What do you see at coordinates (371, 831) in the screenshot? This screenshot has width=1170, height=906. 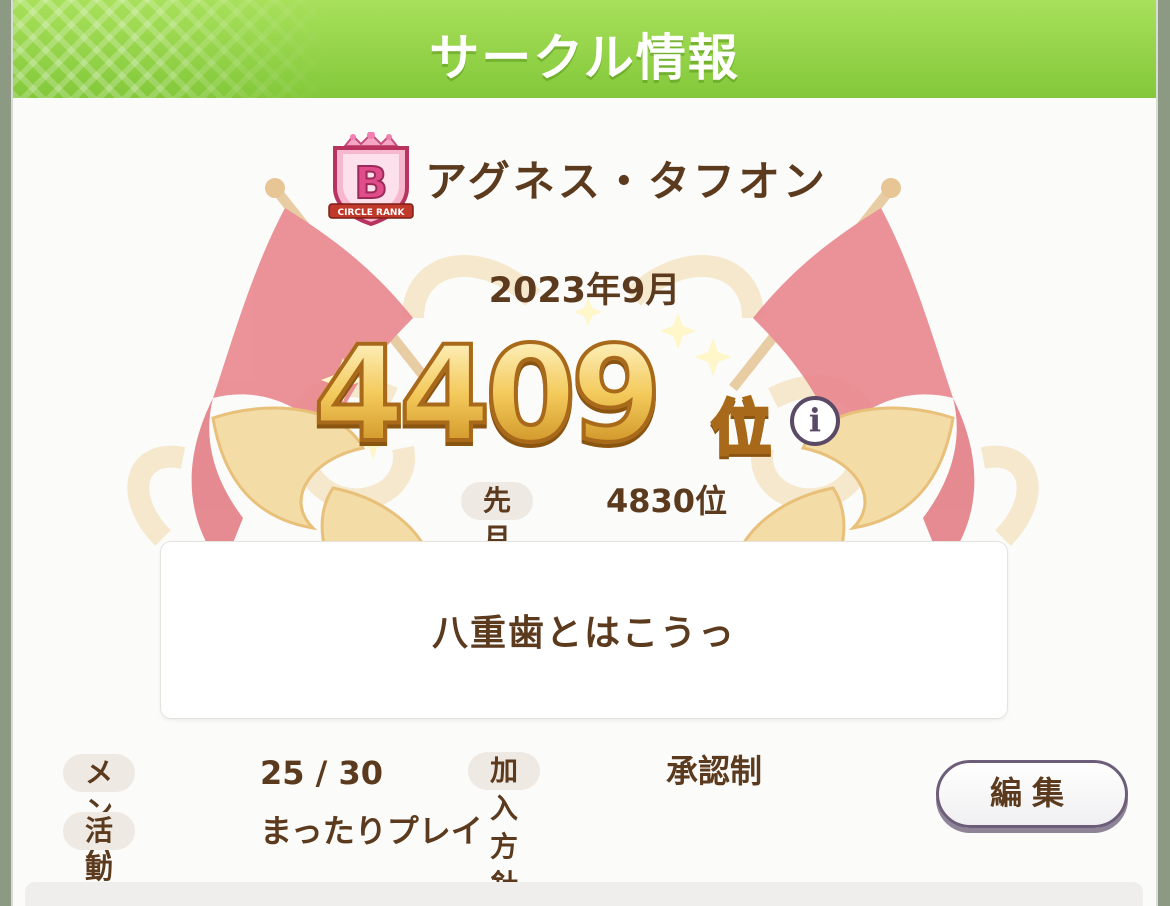 I see `activity-policy-value: まったりプレイ` at bounding box center [371, 831].